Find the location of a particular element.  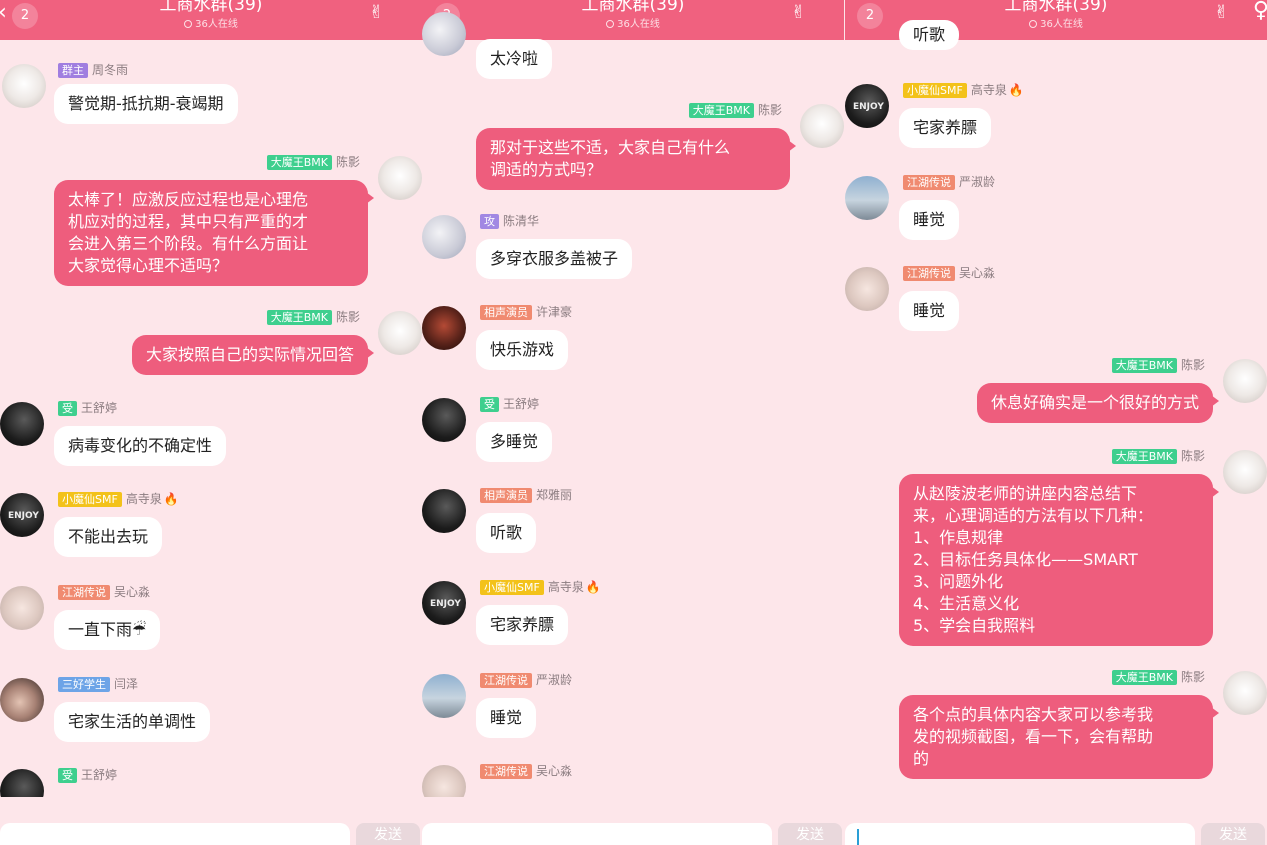

group-title: 工商水群(39) is located at coordinates (211, 7).